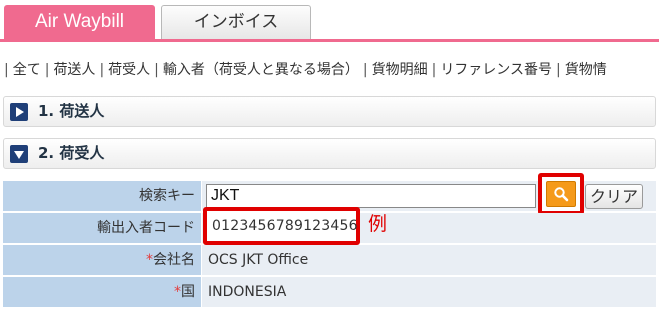  I want to click on triangle-right-icon, so click(19, 112).